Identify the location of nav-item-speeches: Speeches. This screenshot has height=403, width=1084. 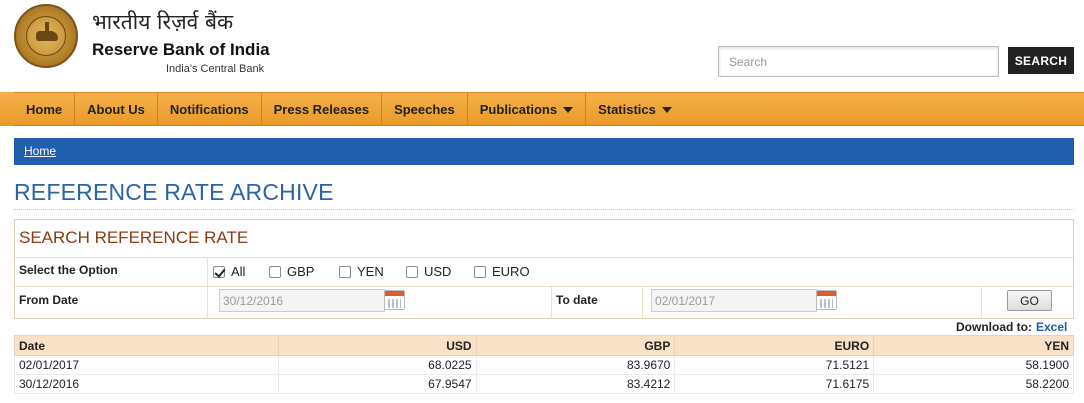
(425, 109).